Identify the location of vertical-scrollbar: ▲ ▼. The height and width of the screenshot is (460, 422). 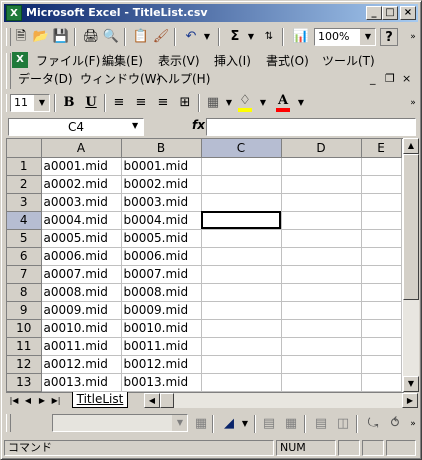
(411, 265).